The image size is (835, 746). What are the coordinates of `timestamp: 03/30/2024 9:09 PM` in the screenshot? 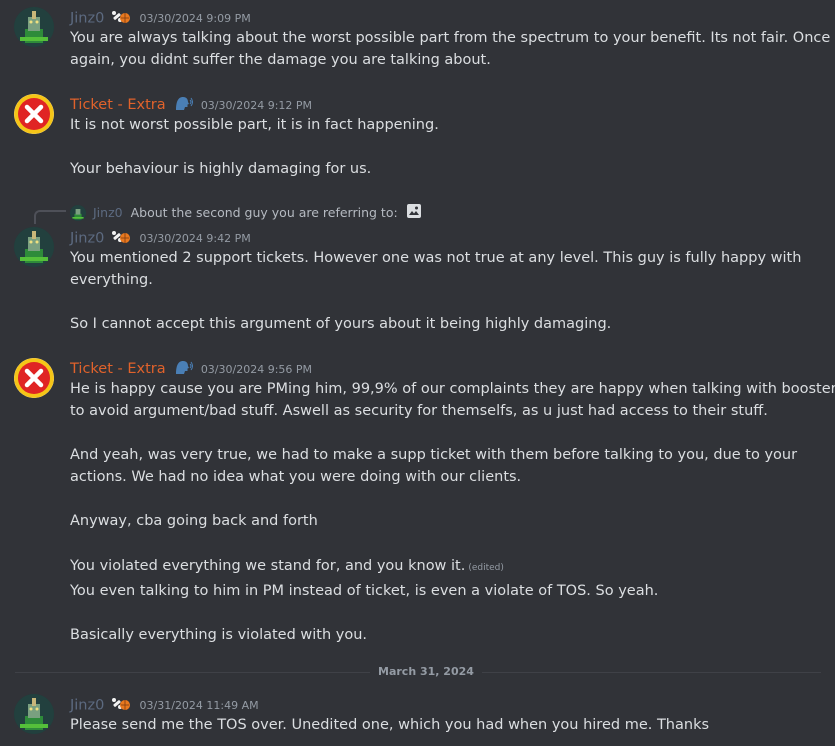 It's located at (195, 18).